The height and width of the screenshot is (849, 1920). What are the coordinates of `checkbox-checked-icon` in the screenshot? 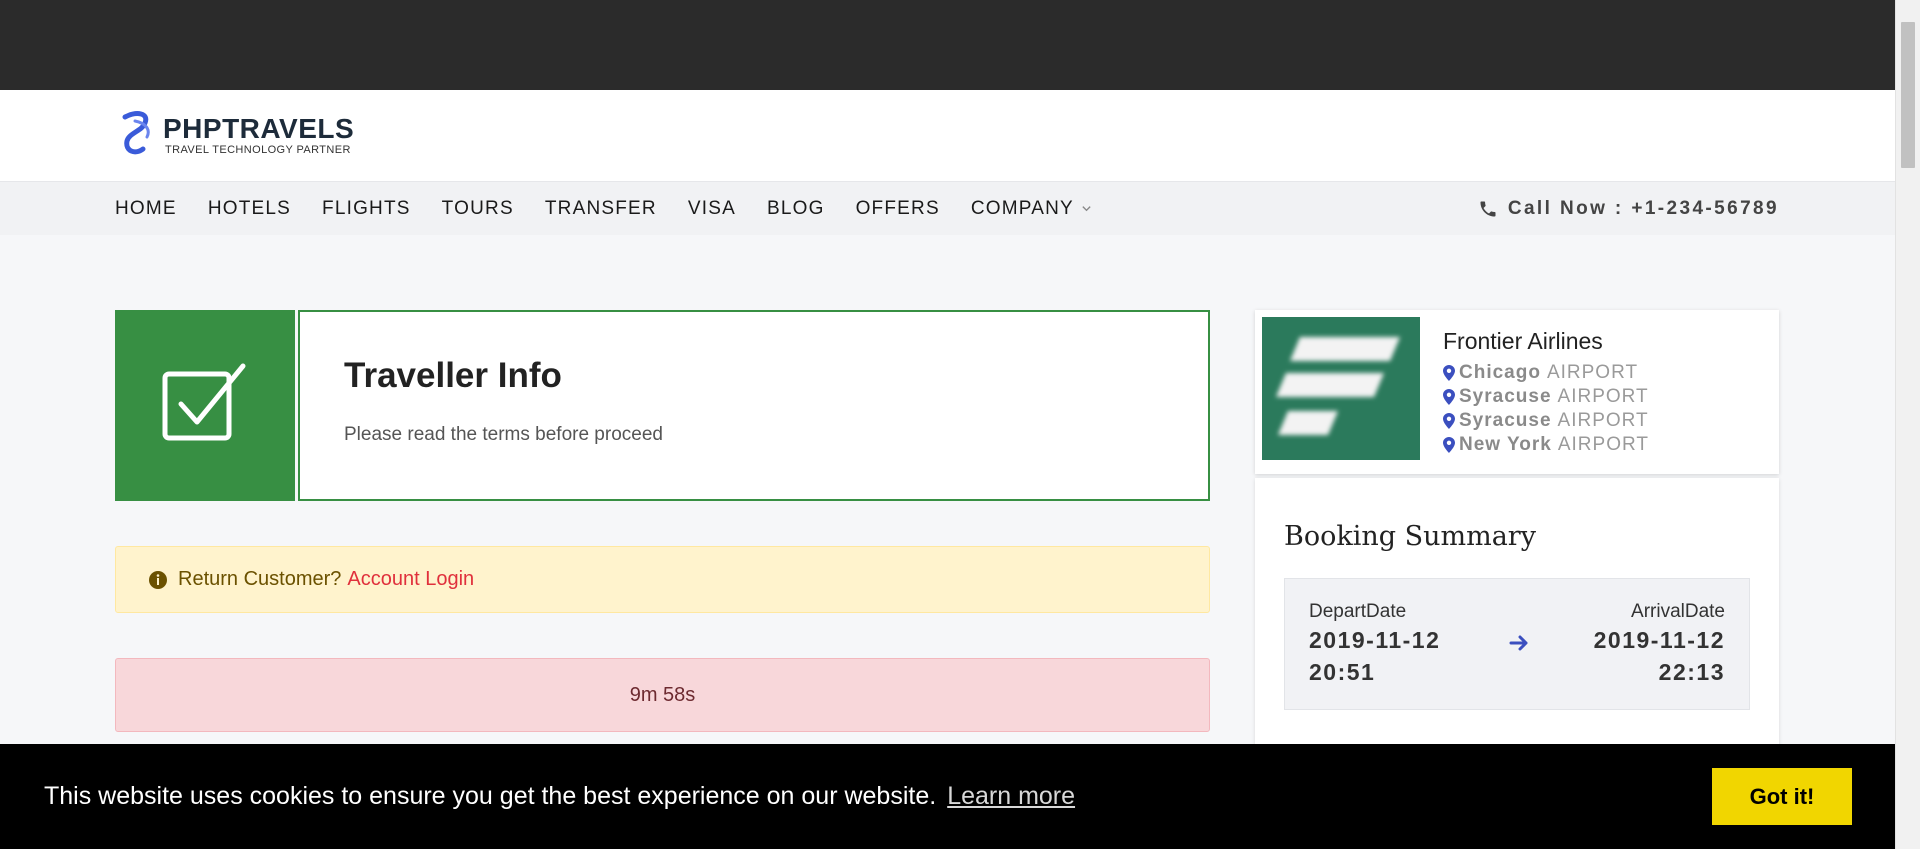 It's located at (204, 401).